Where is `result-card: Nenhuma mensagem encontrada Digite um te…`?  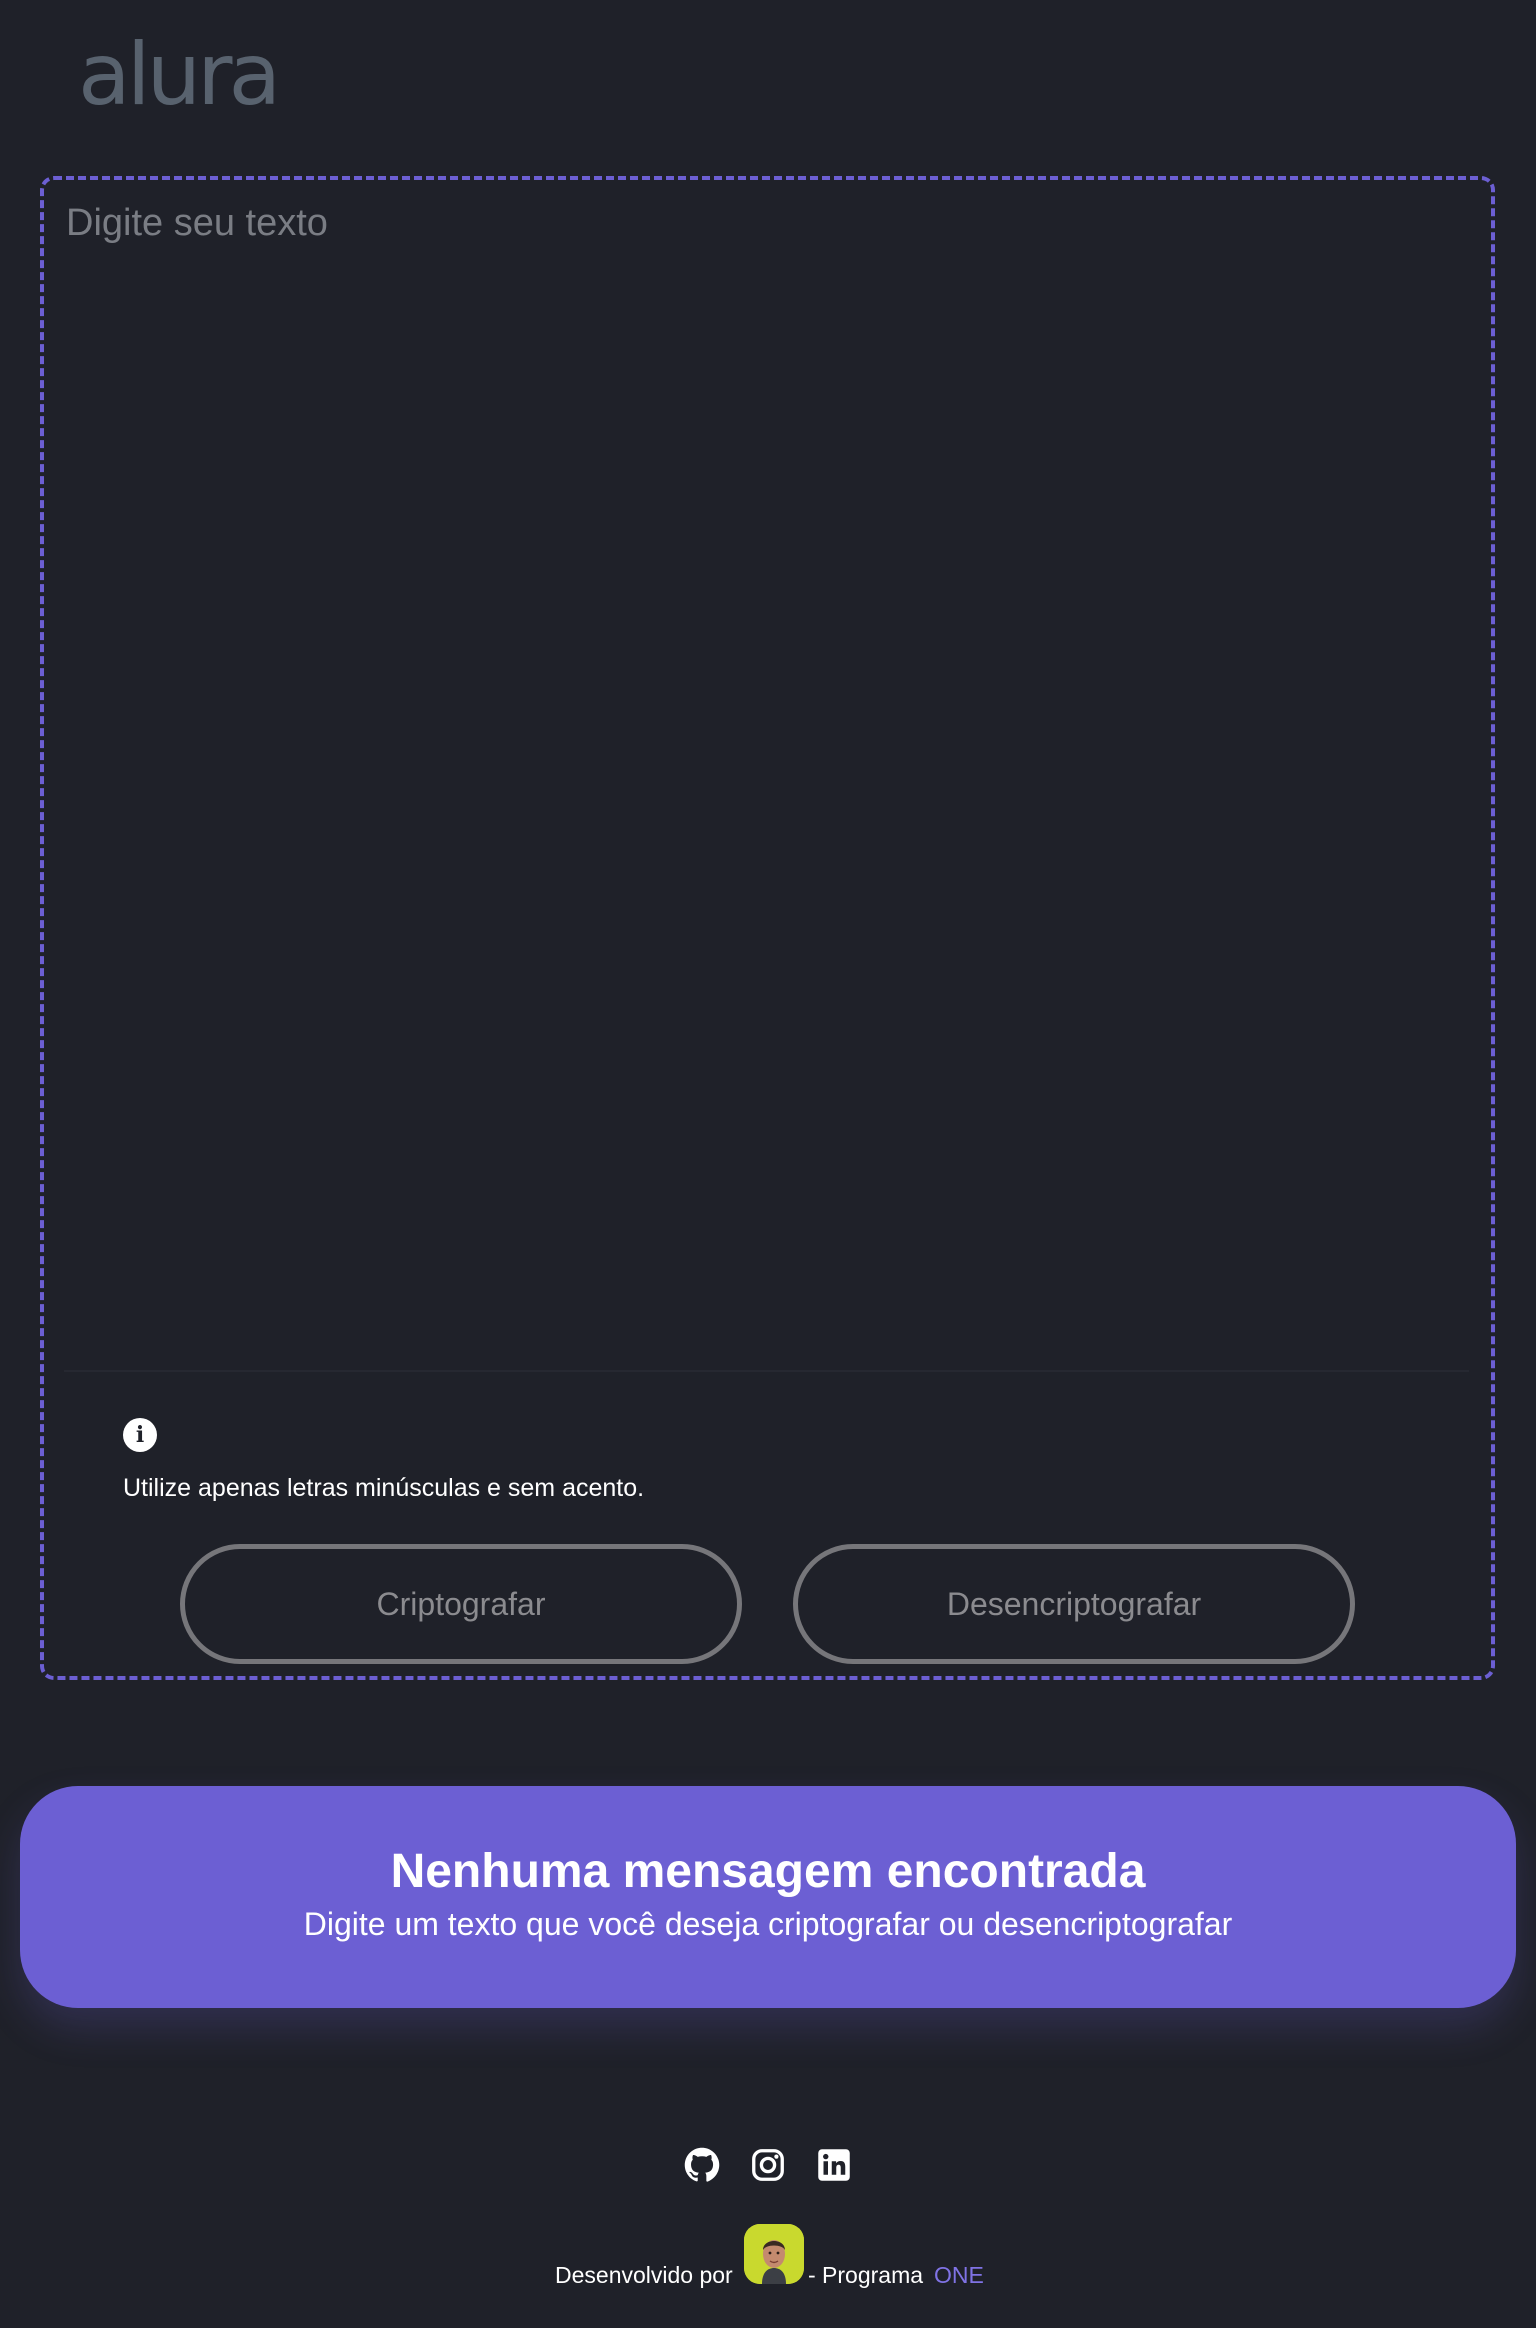 result-card: Nenhuma mensagem encontrada Digite um te… is located at coordinates (768, 1897).